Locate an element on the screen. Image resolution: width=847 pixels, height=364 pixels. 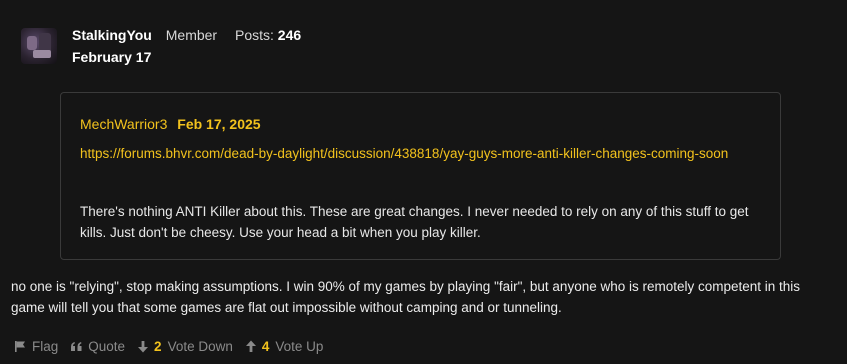
quote-author-link: MechWarrior3 is located at coordinates (123, 124).